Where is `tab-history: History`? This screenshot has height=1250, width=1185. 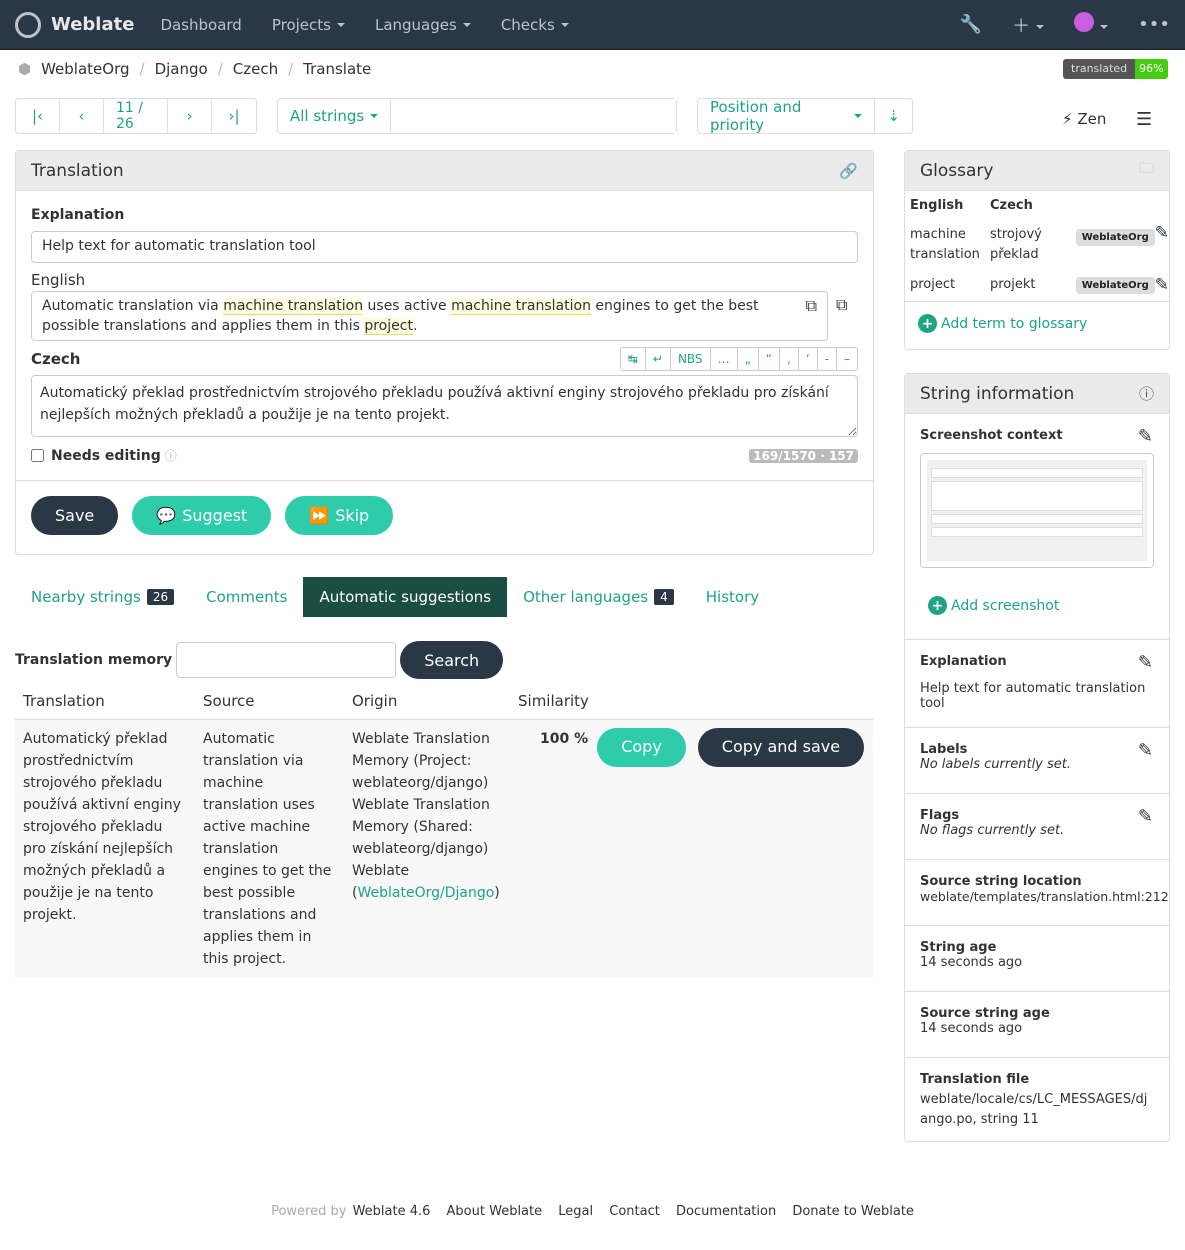
tab-history: History is located at coordinates (732, 597).